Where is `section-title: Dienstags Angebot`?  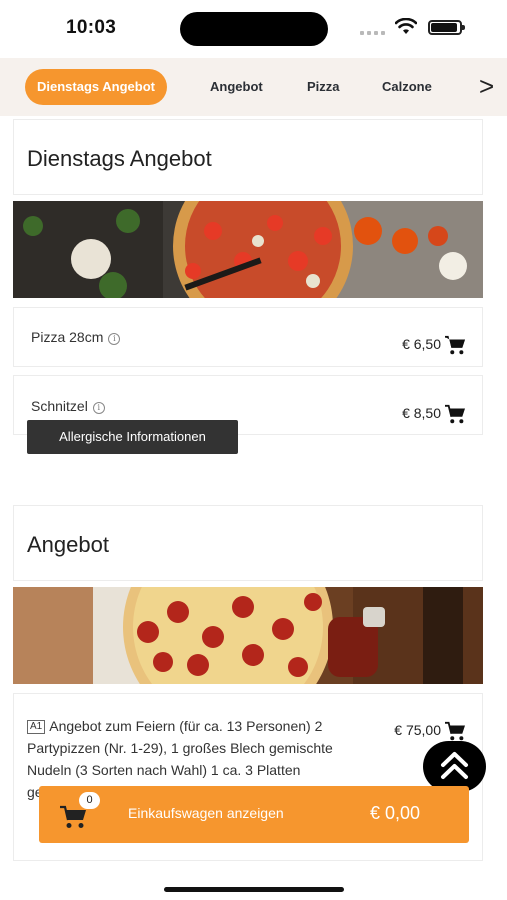
section-title: Dienstags Angebot is located at coordinates (119, 158).